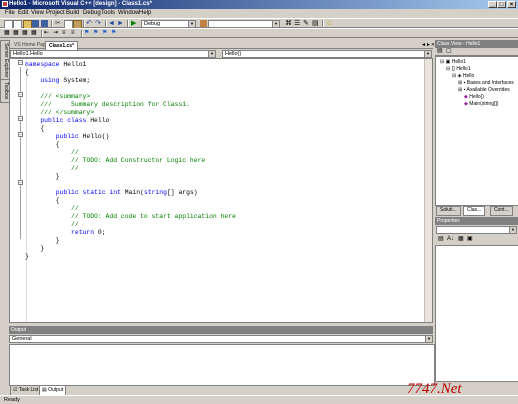 This screenshot has width=518, height=404. Describe the element at coordinates (329, 23) in the screenshot. I see `help-icon: ☺` at that location.